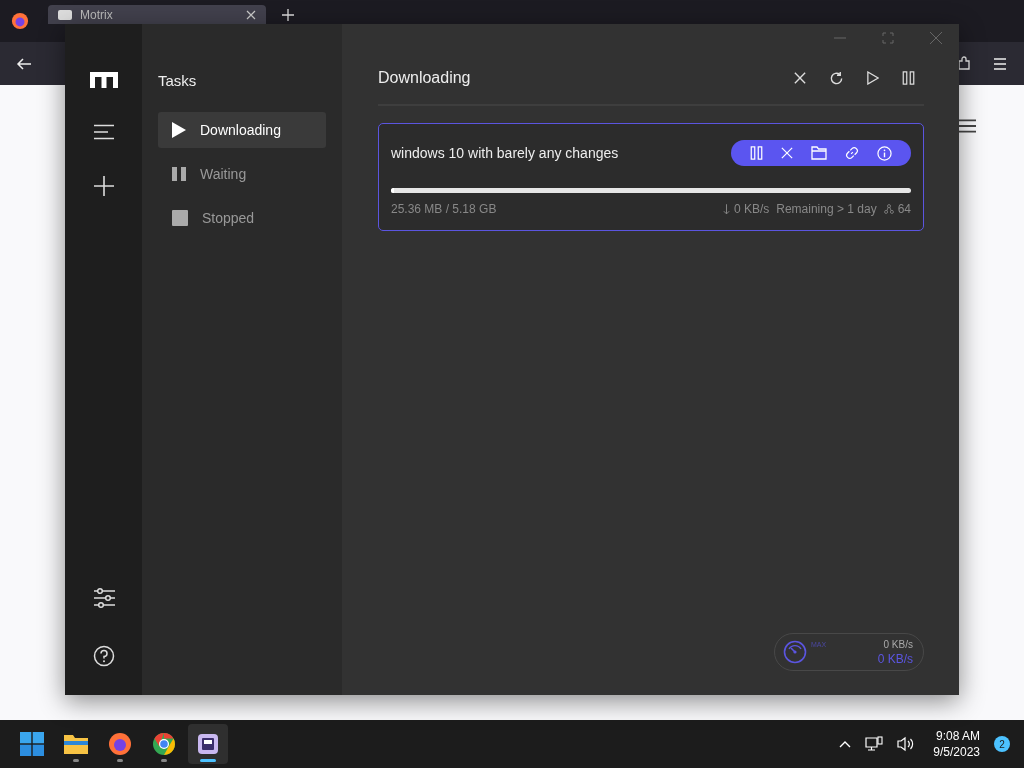 Image resolution: width=1024 pixels, height=768 pixels. I want to click on windows-icon, so click(32, 744).